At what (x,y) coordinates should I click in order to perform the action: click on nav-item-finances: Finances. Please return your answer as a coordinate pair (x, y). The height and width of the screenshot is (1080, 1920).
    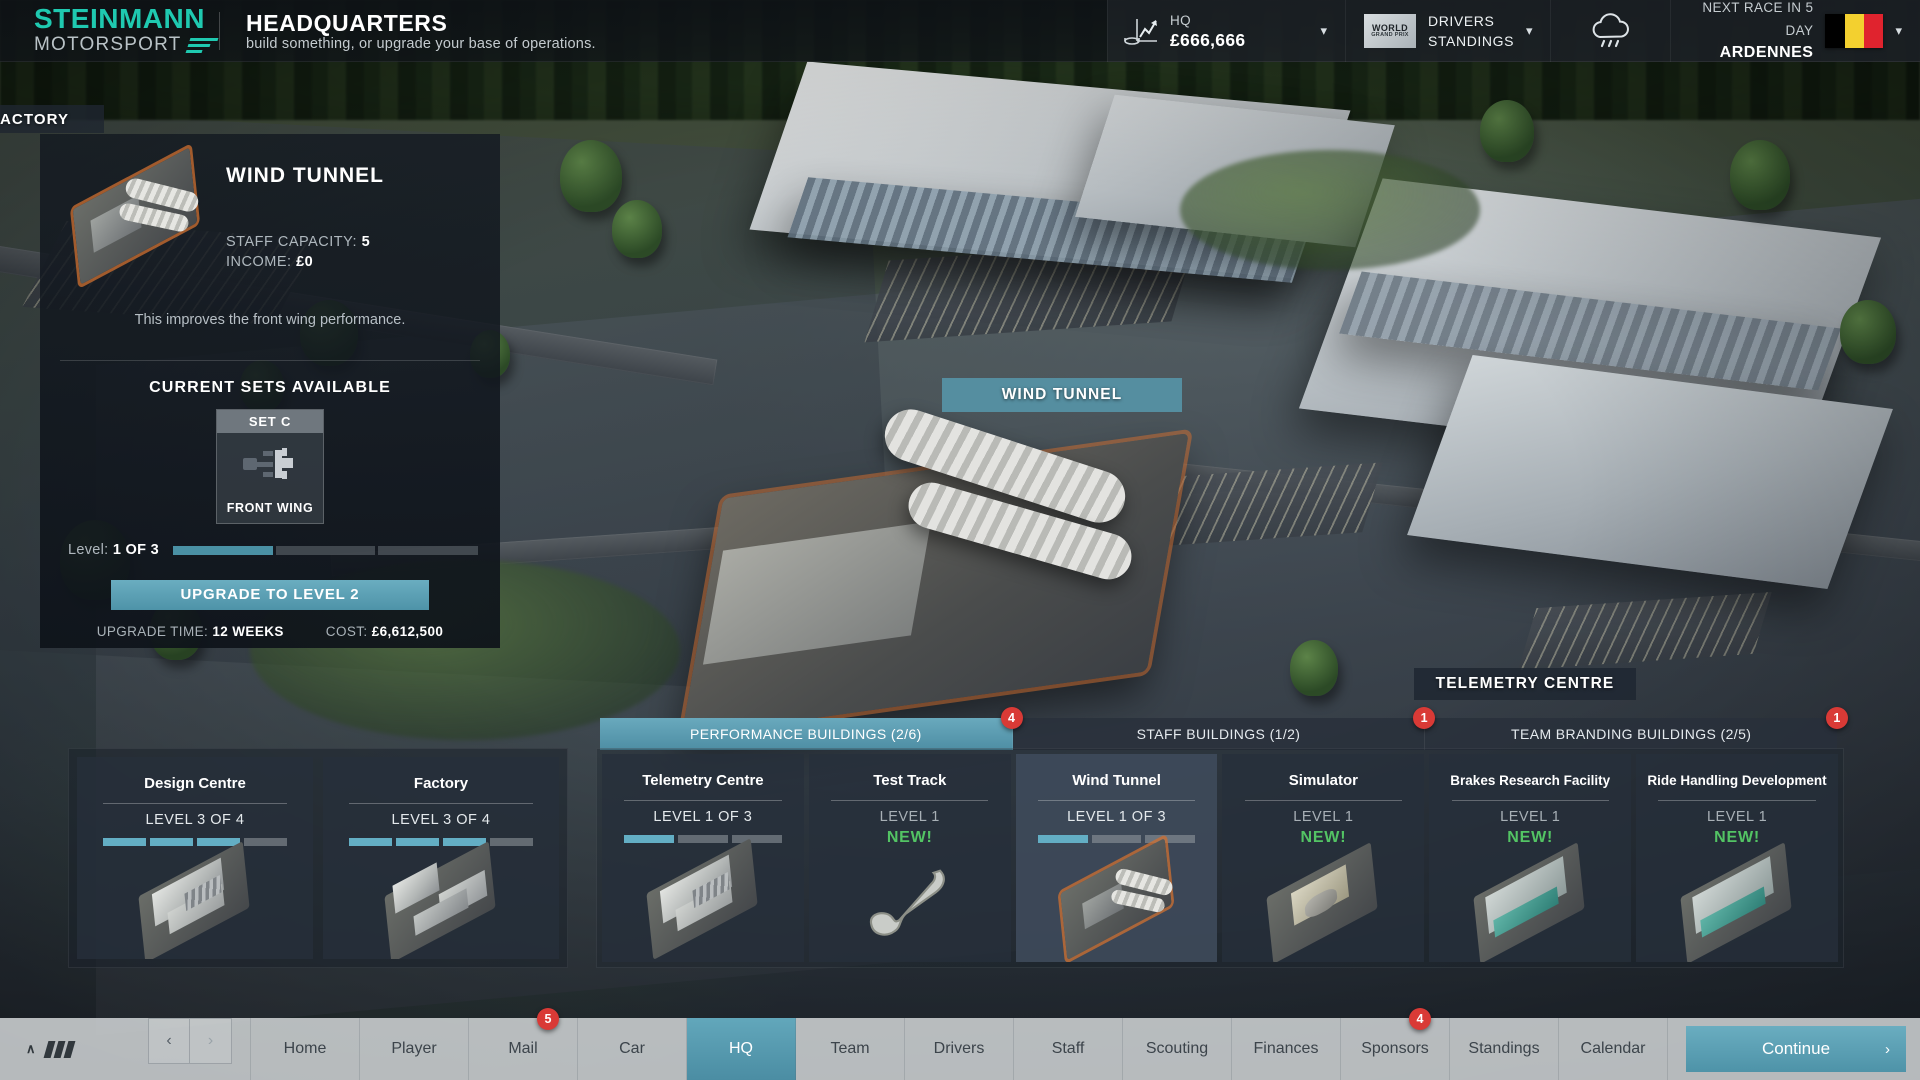
    Looking at the image, I should click on (1286, 1049).